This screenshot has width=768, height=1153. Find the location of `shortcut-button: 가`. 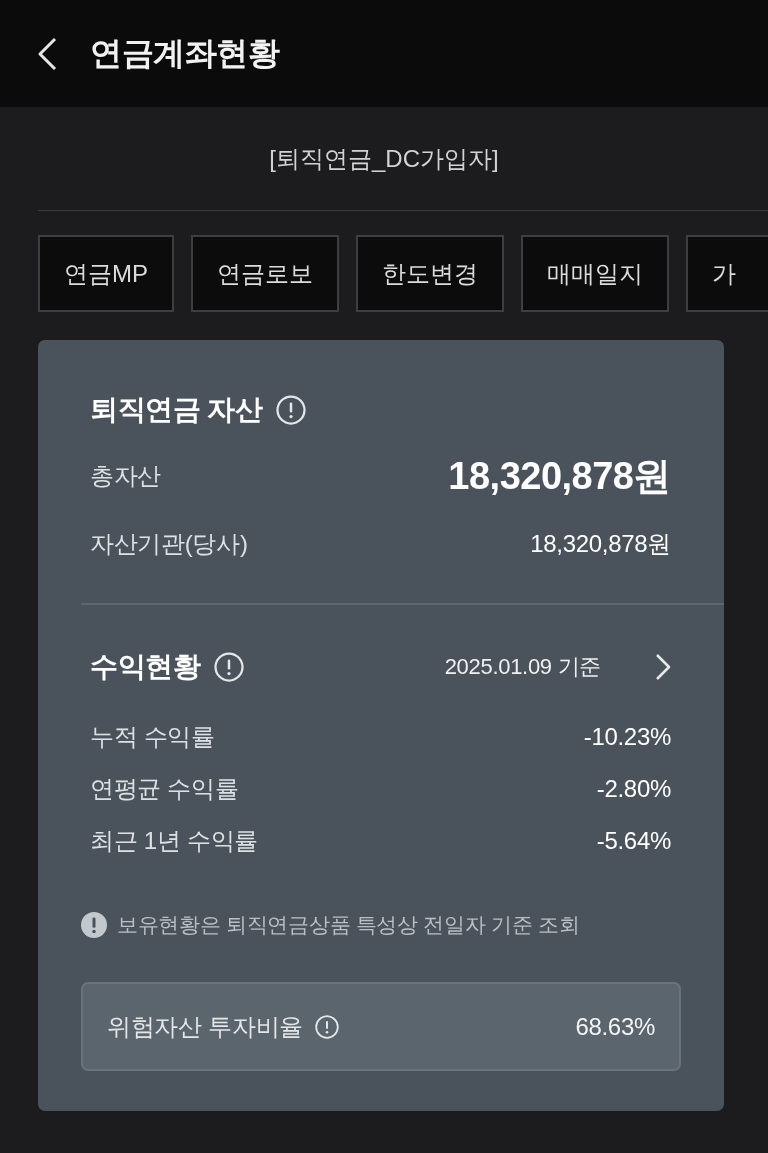

shortcut-button: 가 is located at coordinates (727, 273).